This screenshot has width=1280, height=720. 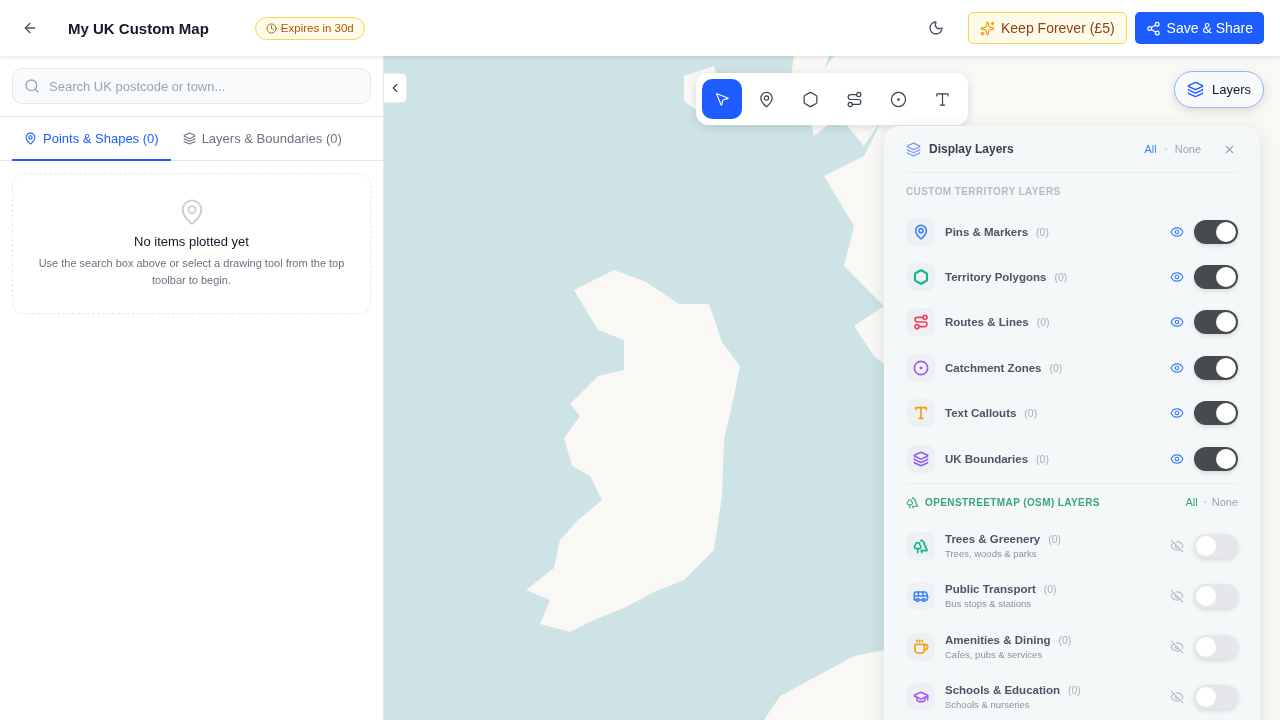 I want to click on layer-name: UK Boundaries, so click(x=987, y=458).